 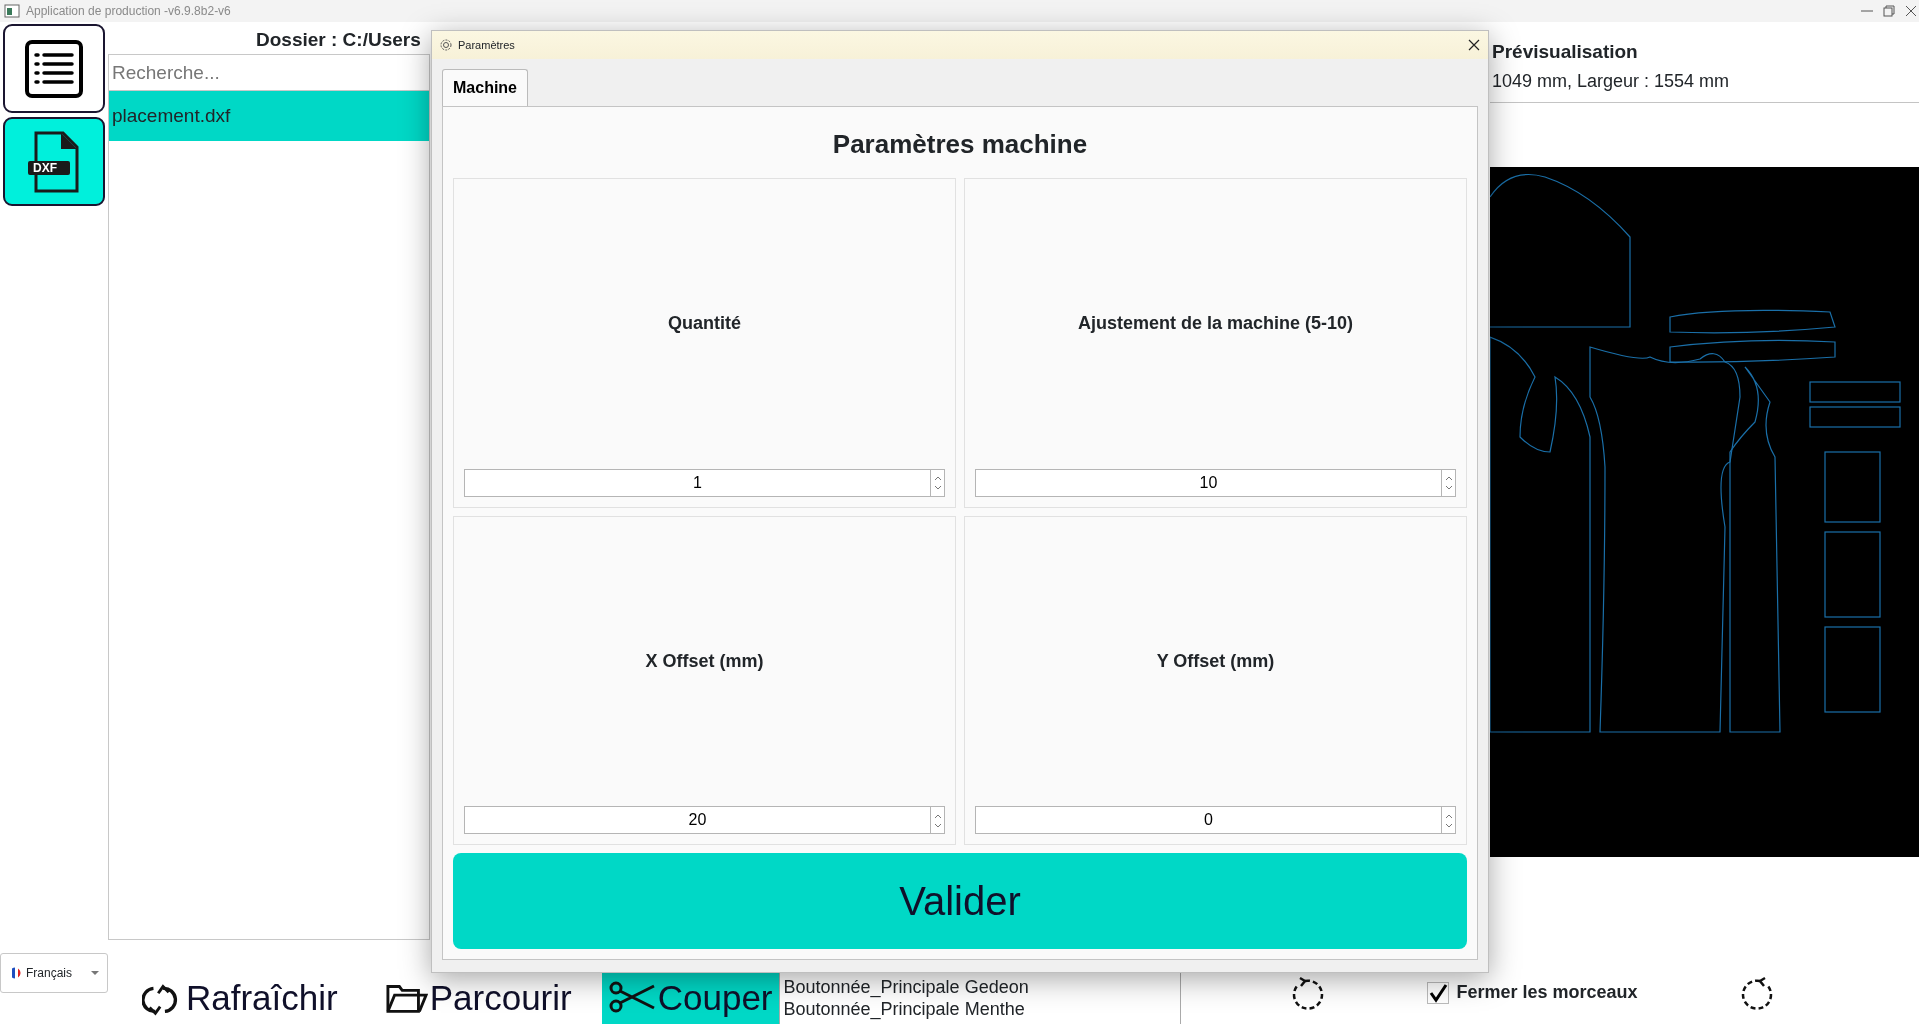 I want to click on list-button, so click(x=54, y=68).